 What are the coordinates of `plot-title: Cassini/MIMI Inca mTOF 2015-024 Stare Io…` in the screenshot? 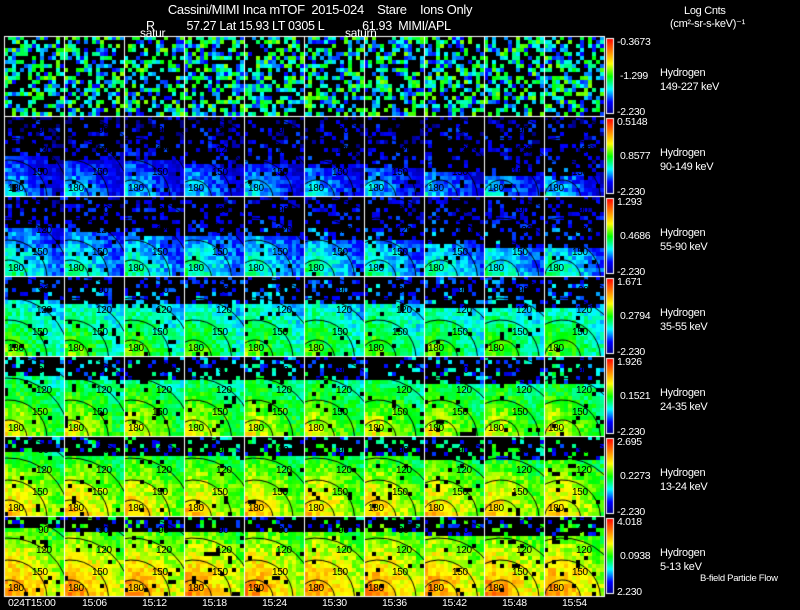 It's located at (320, 9).